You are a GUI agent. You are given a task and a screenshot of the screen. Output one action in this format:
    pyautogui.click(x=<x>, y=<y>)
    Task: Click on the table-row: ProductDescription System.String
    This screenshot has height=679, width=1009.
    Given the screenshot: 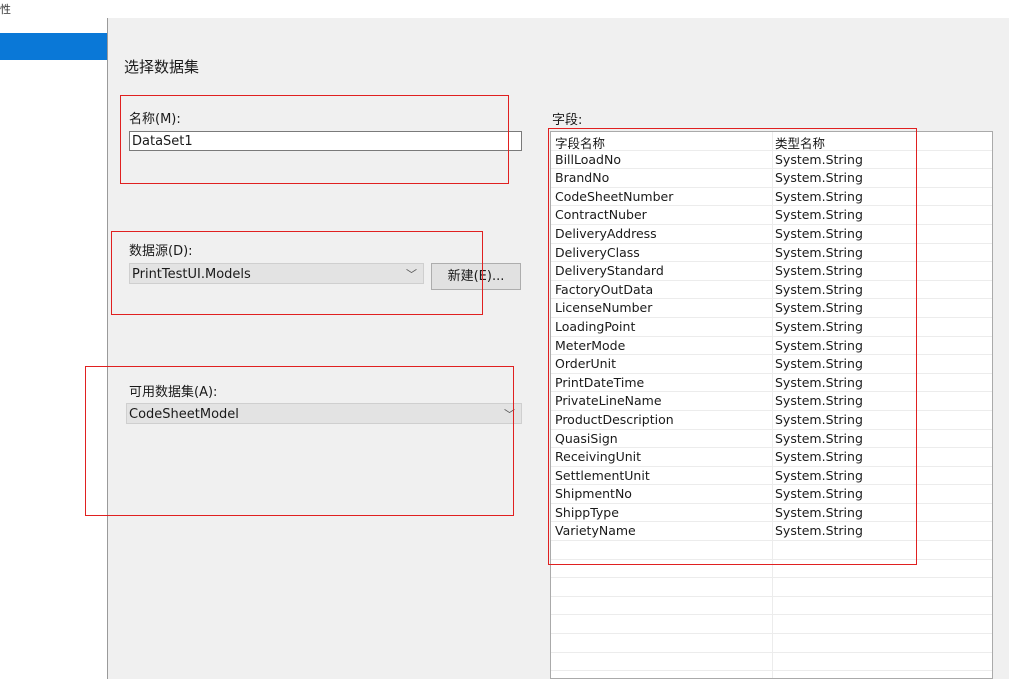 What is the action you would take?
    pyautogui.click(x=771, y=420)
    